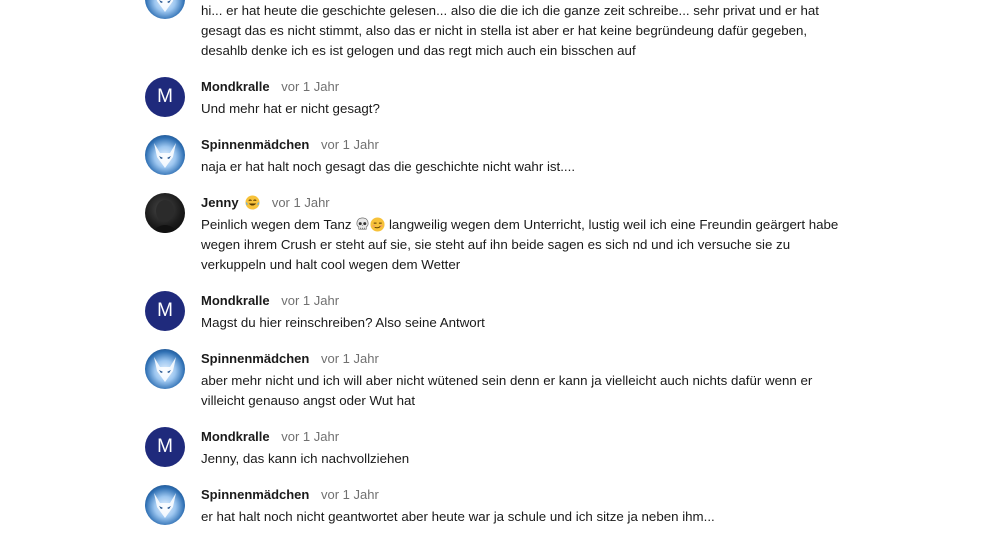  What do you see at coordinates (305, 458) in the screenshot?
I see `comment-text: Jenny, das kann ich nachvollziehen` at bounding box center [305, 458].